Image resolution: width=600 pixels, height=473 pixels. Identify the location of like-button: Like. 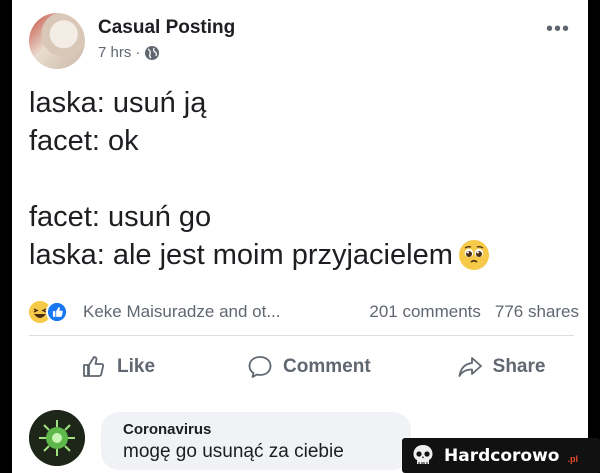
(118, 367).